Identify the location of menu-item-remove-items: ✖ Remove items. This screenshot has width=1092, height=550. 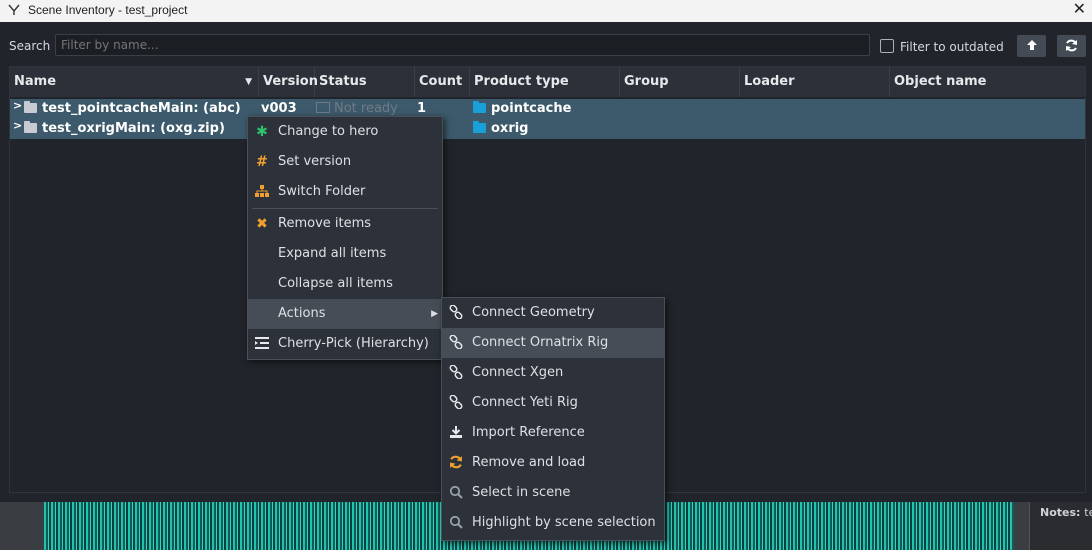
(345, 224).